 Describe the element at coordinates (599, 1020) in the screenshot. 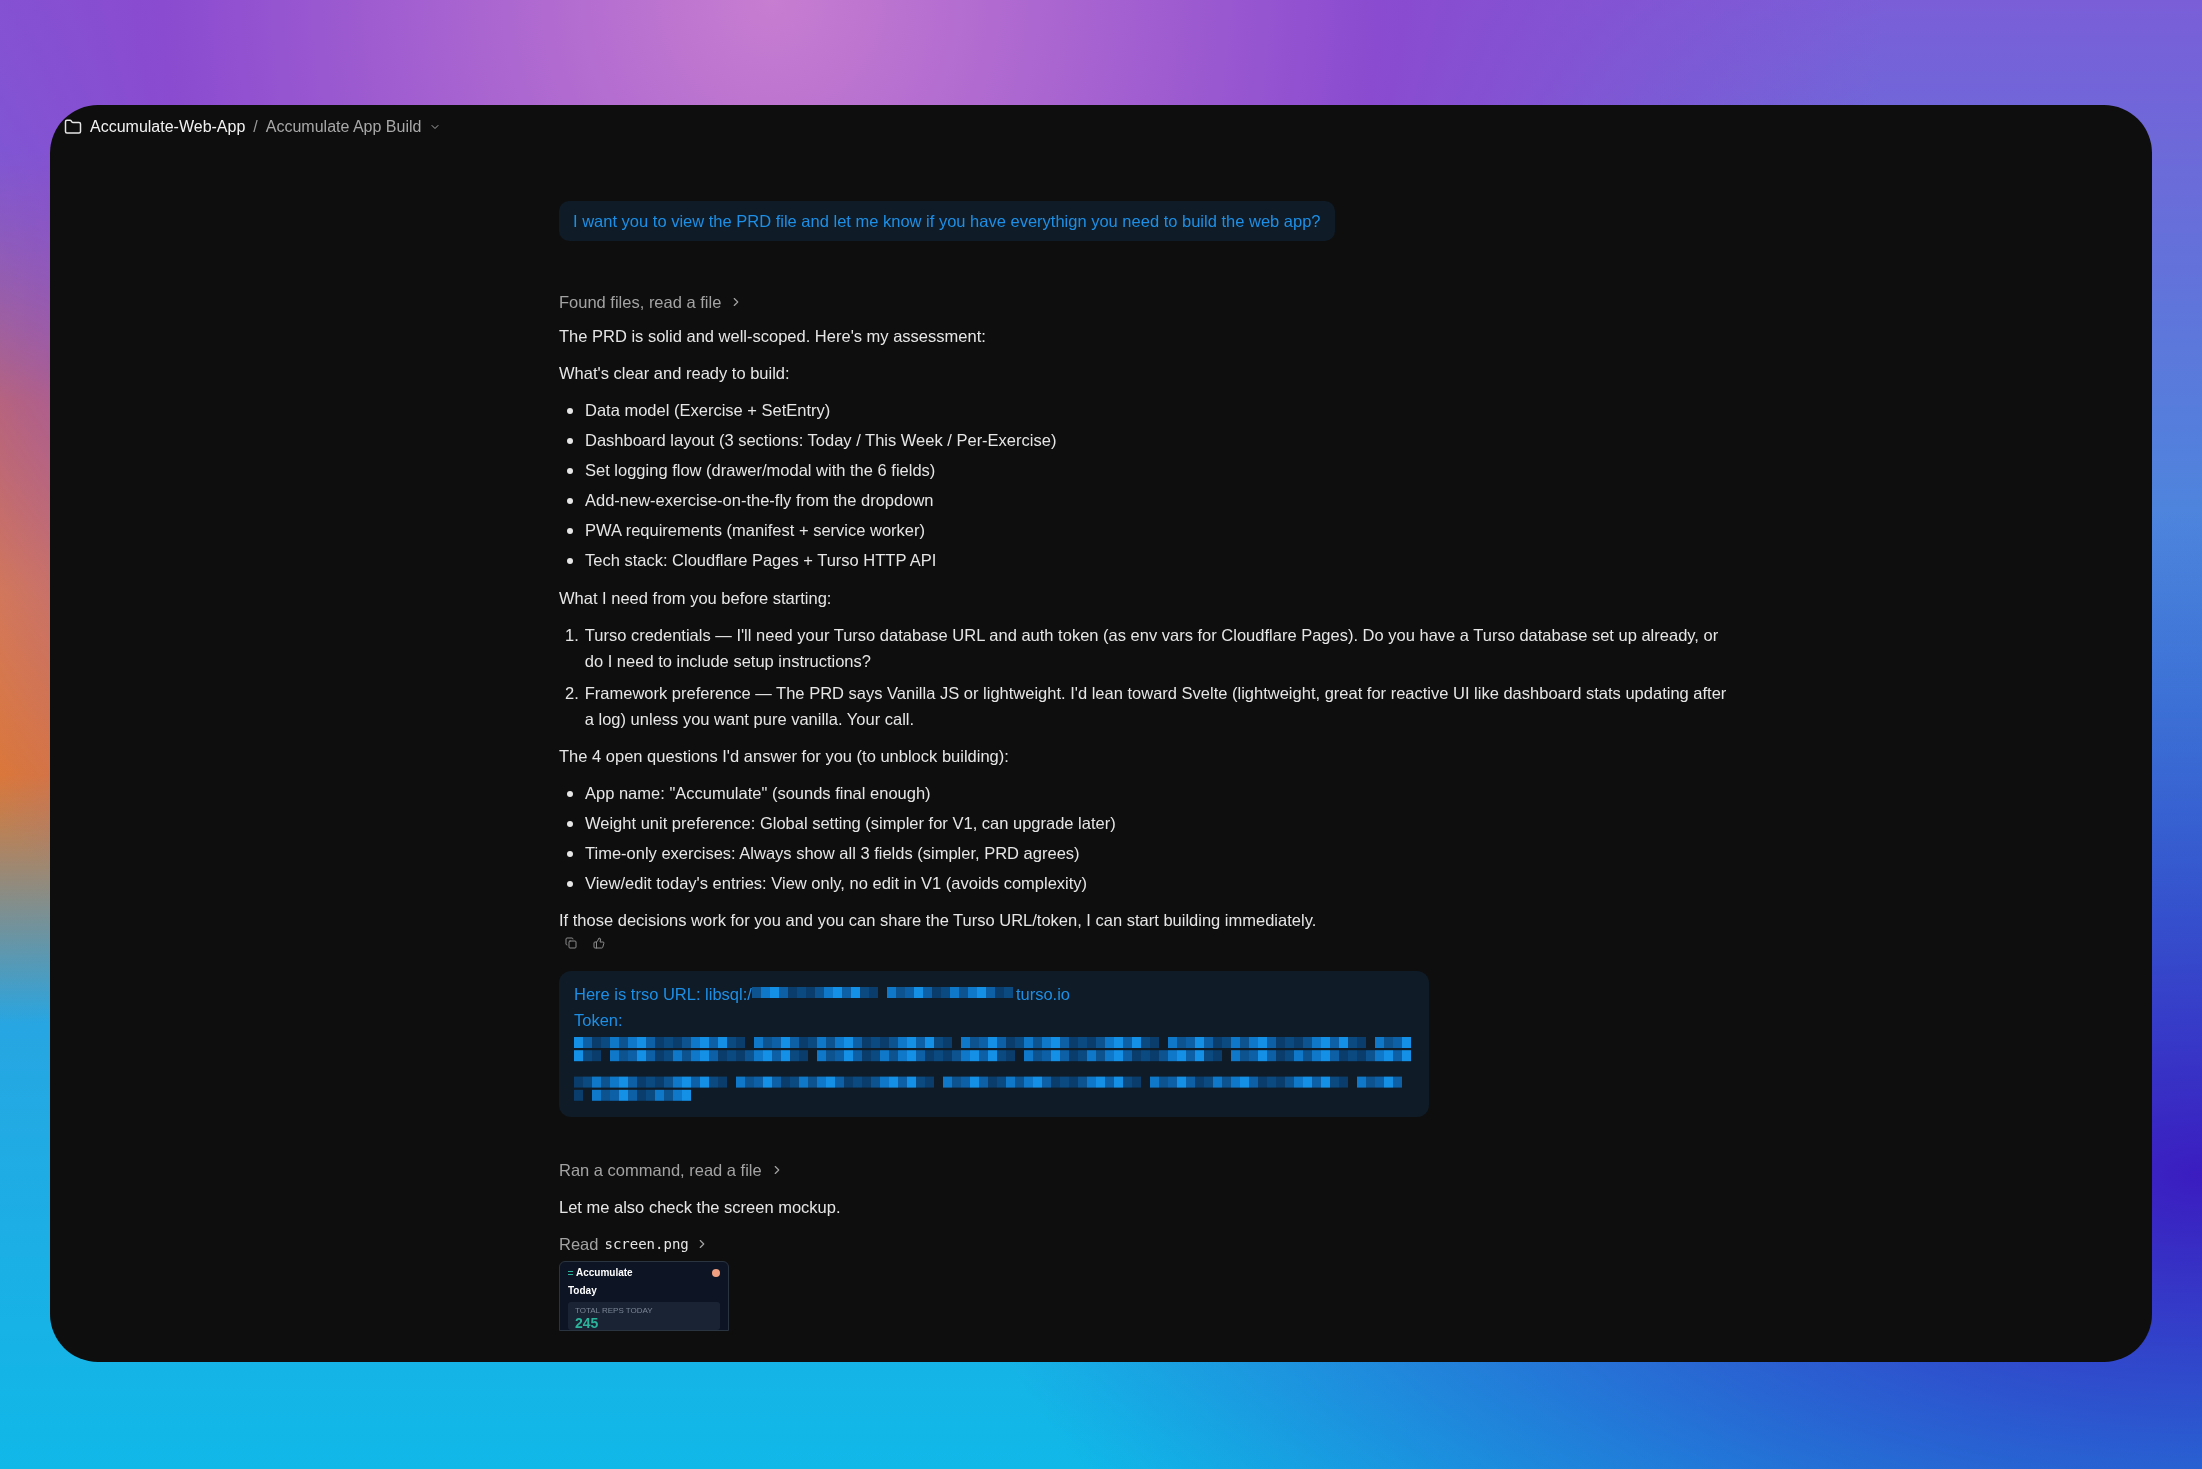

I see `token-label: Token:` at that location.